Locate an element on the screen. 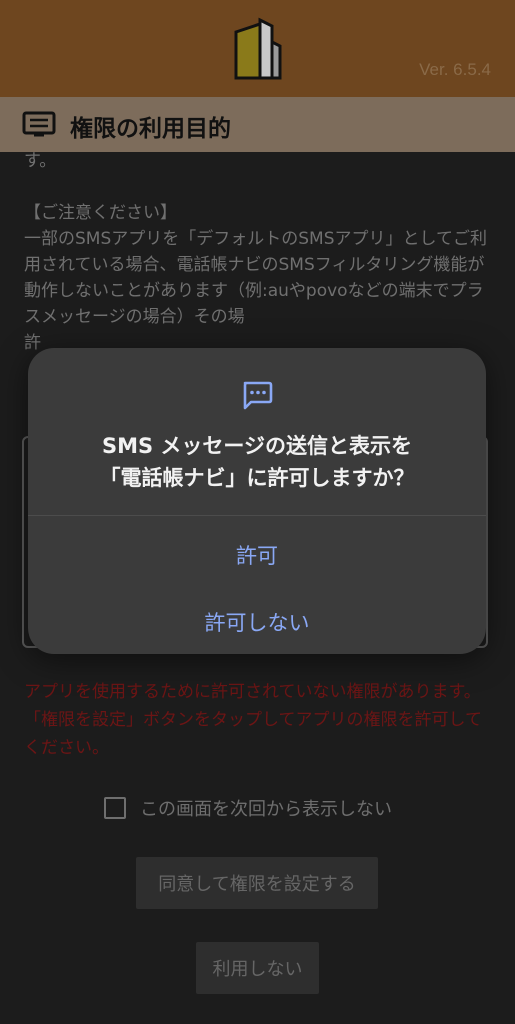 This screenshot has height=1024, width=515. list-document-icon is located at coordinates (39, 124).